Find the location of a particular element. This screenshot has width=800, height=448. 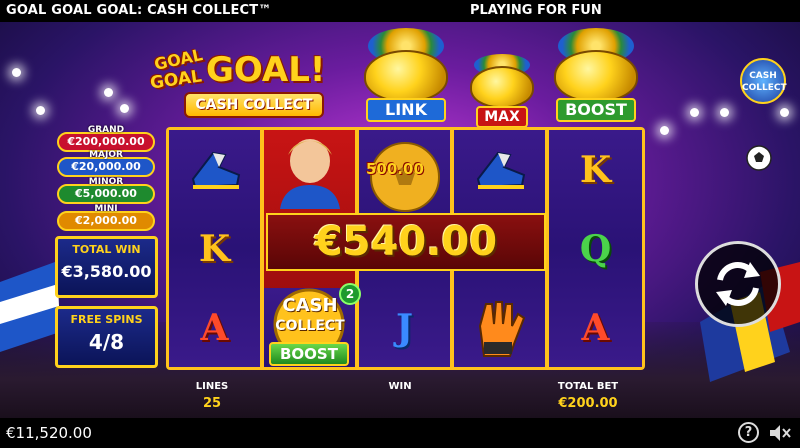

spin-button is located at coordinates (738, 284).